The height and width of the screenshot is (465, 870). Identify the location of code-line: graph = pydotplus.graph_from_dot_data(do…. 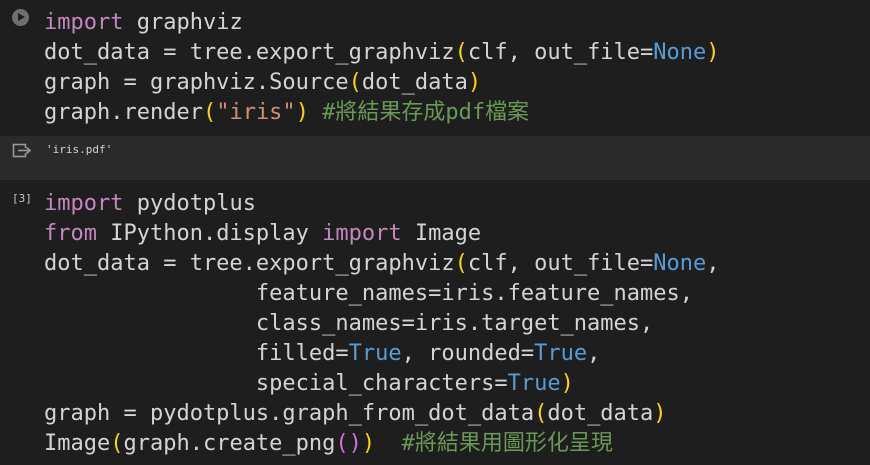
(382, 414).